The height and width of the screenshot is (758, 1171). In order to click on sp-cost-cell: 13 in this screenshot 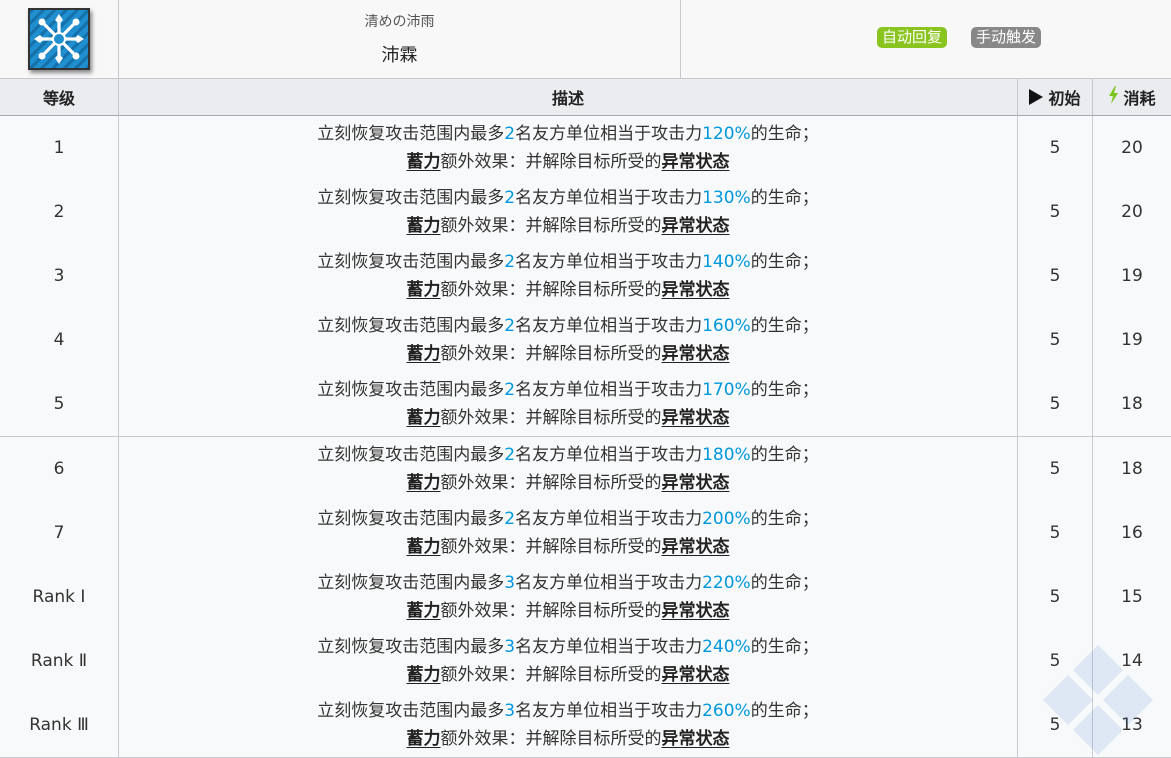, I will do `click(1132, 725)`.